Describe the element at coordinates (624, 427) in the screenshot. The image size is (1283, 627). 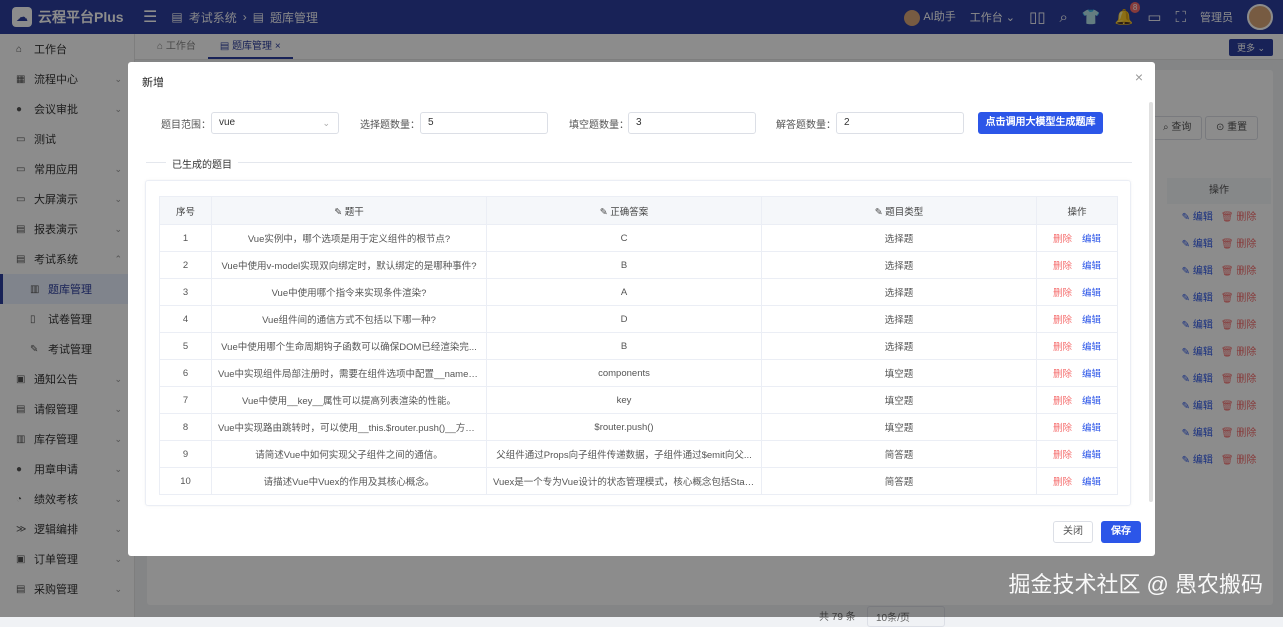
I see `cell-answer: $router.push()` at that location.